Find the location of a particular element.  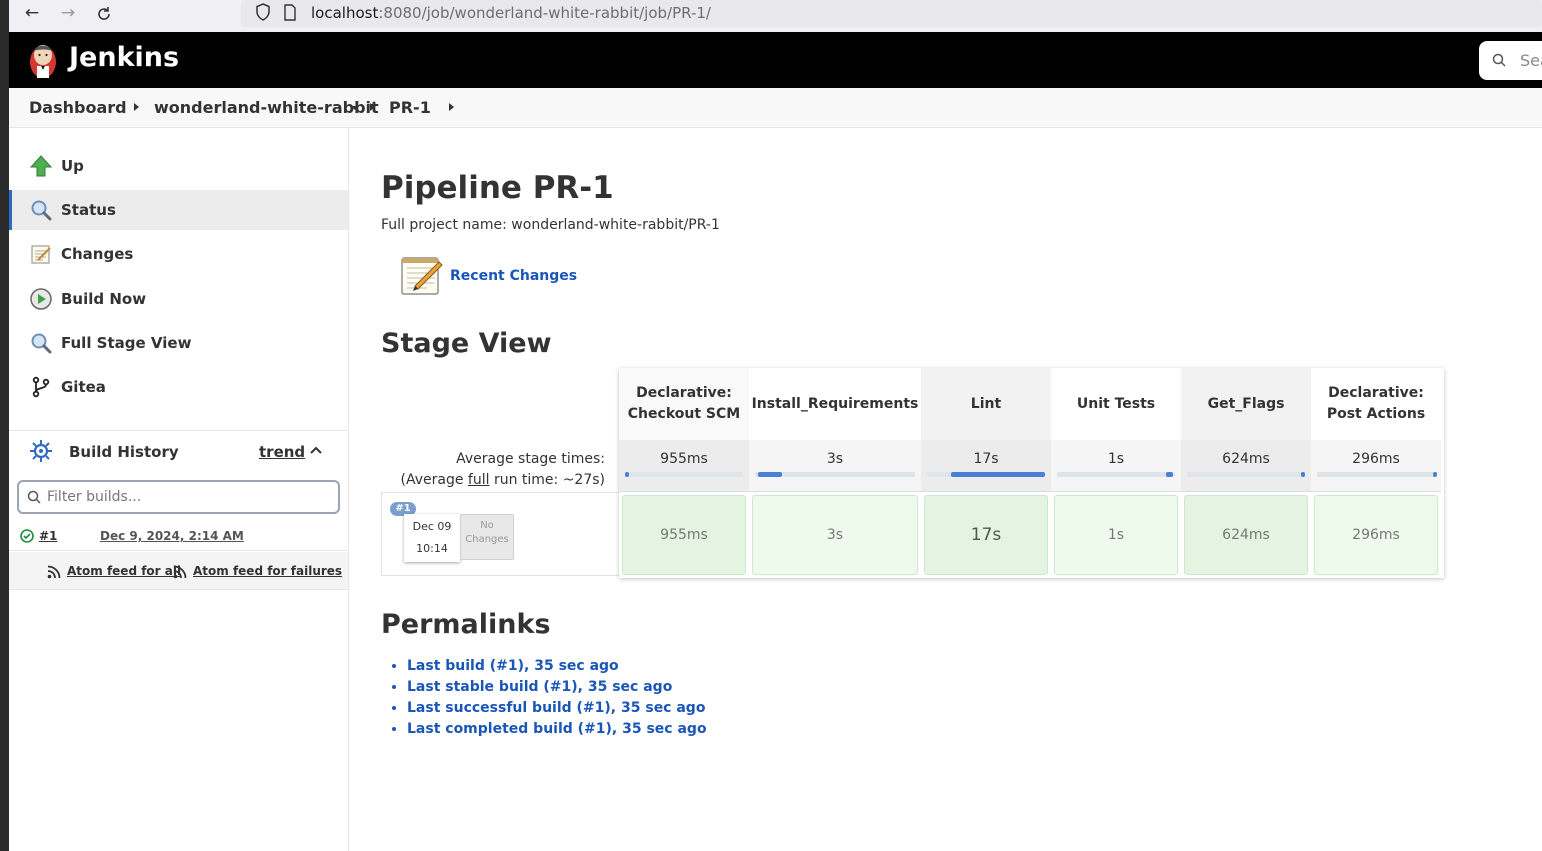

stage-column: Install_Requirements 3s 3s is located at coordinates (835, 473).